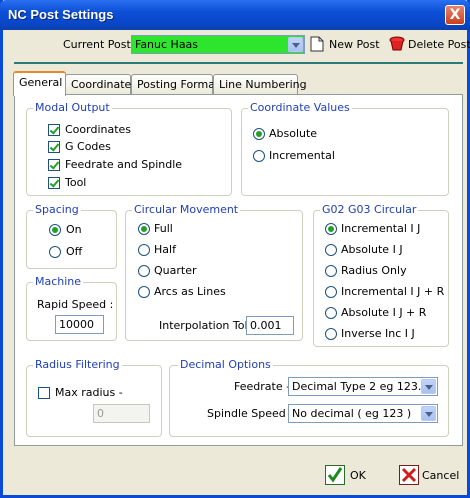 This screenshot has width=470, height=498. I want to click on incremental-radio-label: Incremental, so click(302, 155).